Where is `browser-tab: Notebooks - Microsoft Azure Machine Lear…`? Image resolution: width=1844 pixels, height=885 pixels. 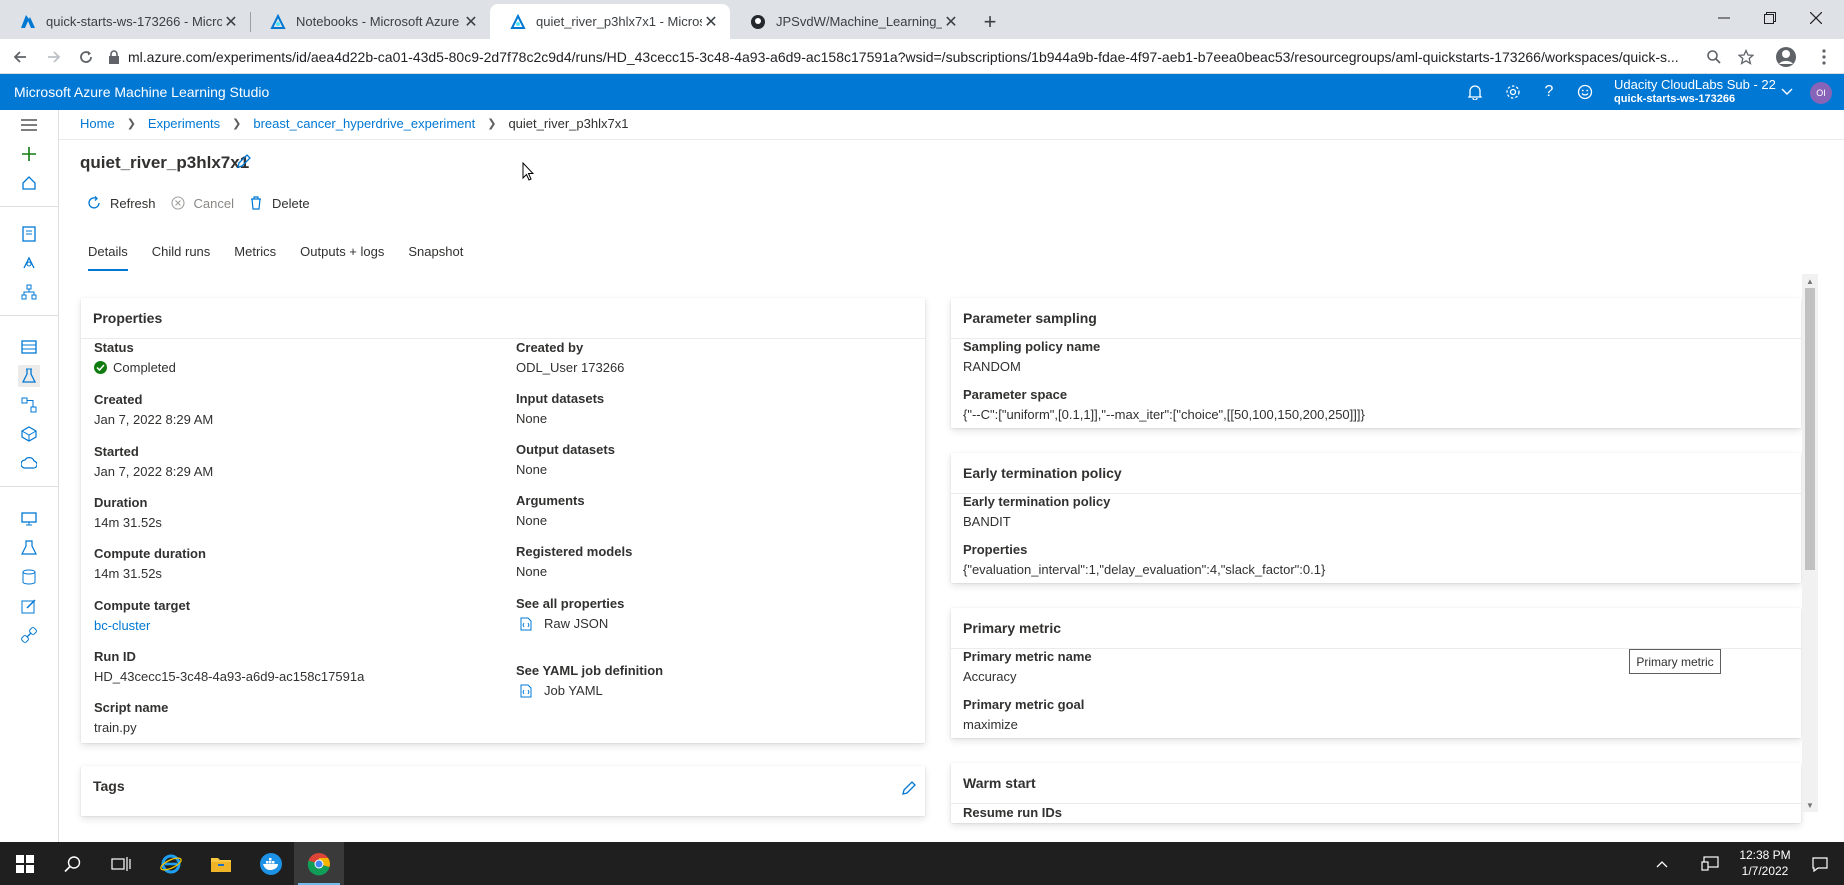
browser-tab: Notebooks - Microsoft Azure Machine Lear… is located at coordinates (370, 21).